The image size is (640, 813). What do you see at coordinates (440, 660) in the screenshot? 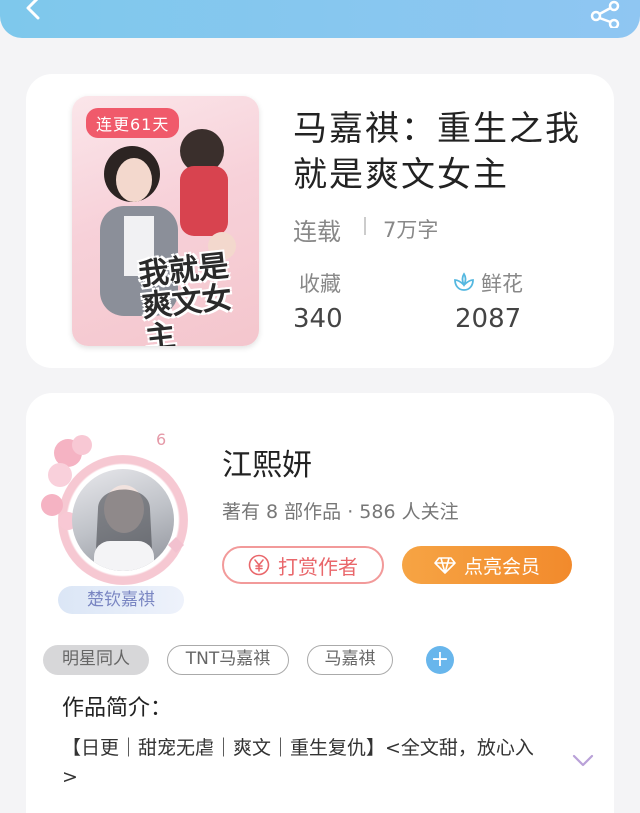
I see `add-tag-button: +` at bounding box center [440, 660].